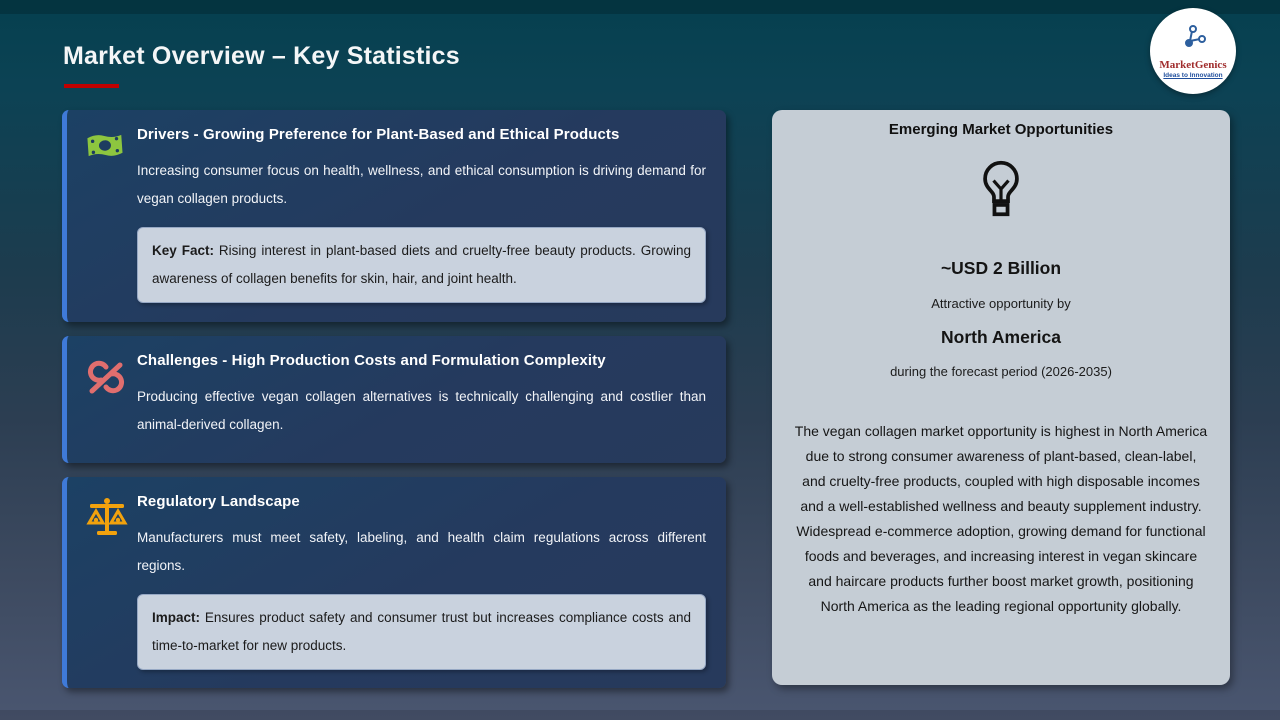  I want to click on scales-icon, so click(111, 582).